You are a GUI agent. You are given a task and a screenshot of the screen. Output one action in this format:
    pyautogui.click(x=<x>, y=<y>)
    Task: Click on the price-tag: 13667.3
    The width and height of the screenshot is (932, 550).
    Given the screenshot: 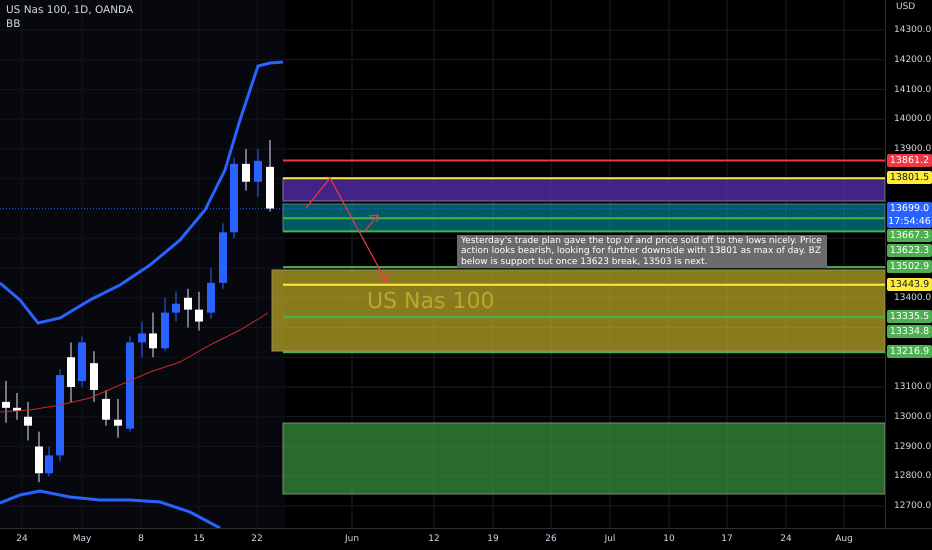 What is the action you would take?
    pyautogui.click(x=909, y=235)
    